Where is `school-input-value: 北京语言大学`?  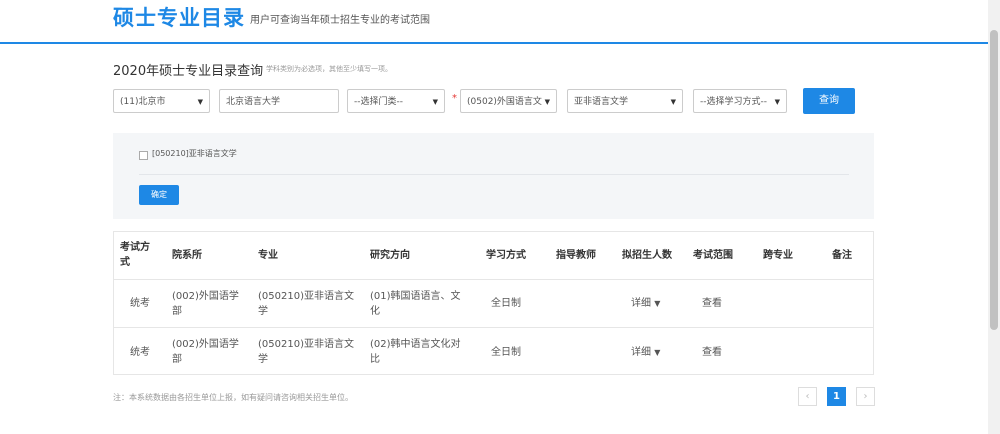
school-input-value: 北京语言大学 is located at coordinates (253, 102).